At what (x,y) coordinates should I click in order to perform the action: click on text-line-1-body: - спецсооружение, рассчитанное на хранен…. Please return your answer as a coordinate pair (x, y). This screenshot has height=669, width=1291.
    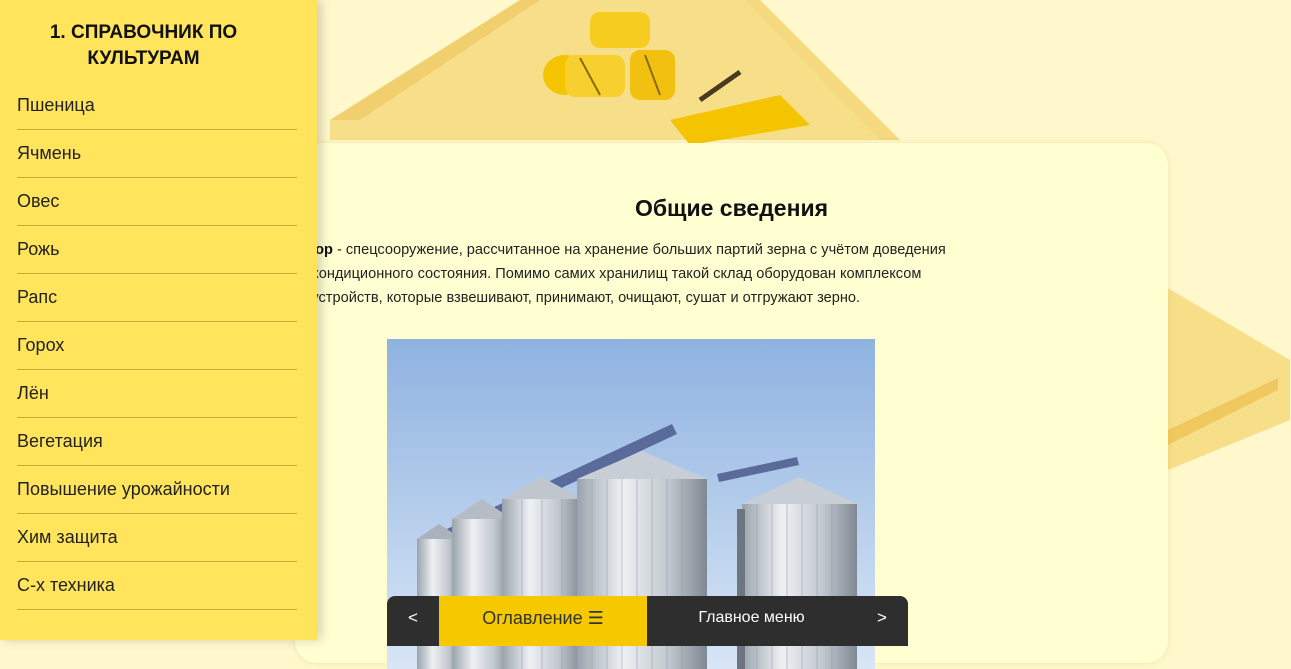
    Looking at the image, I should click on (639, 250).